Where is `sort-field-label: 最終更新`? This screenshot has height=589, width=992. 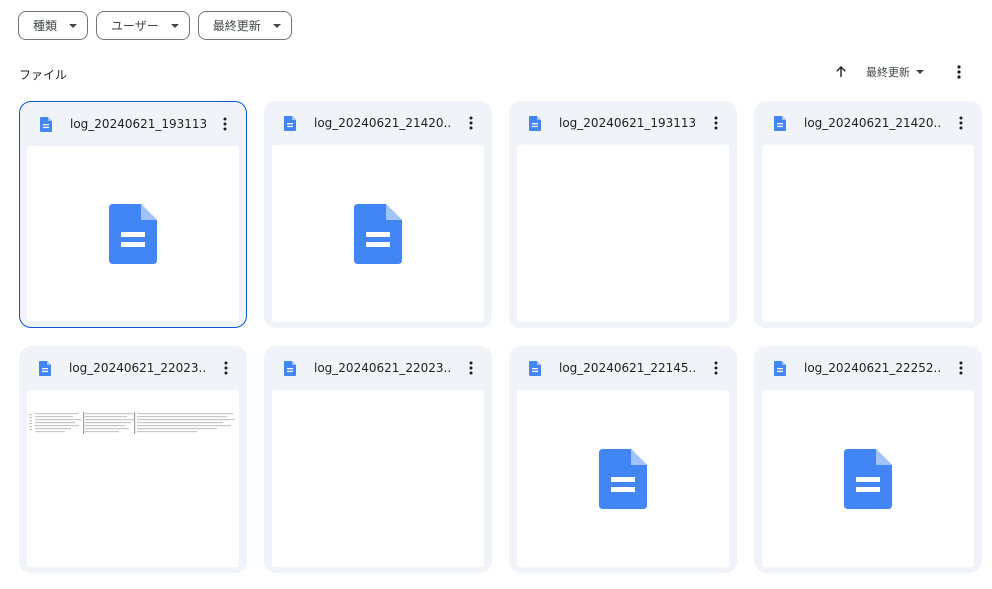 sort-field-label: 最終更新 is located at coordinates (888, 72).